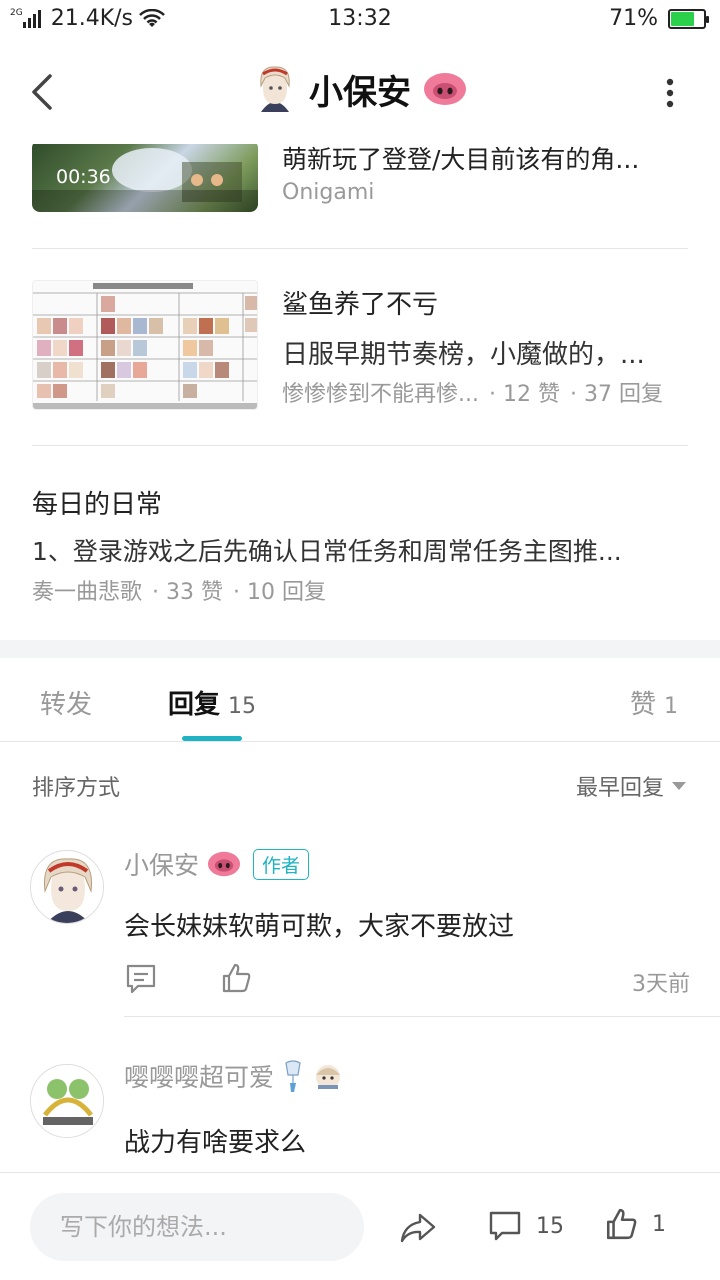 Image resolution: width=720 pixels, height=1280 pixels. What do you see at coordinates (659, 18) in the screenshot?
I see `status-right: 71%` at bounding box center [659, 18].